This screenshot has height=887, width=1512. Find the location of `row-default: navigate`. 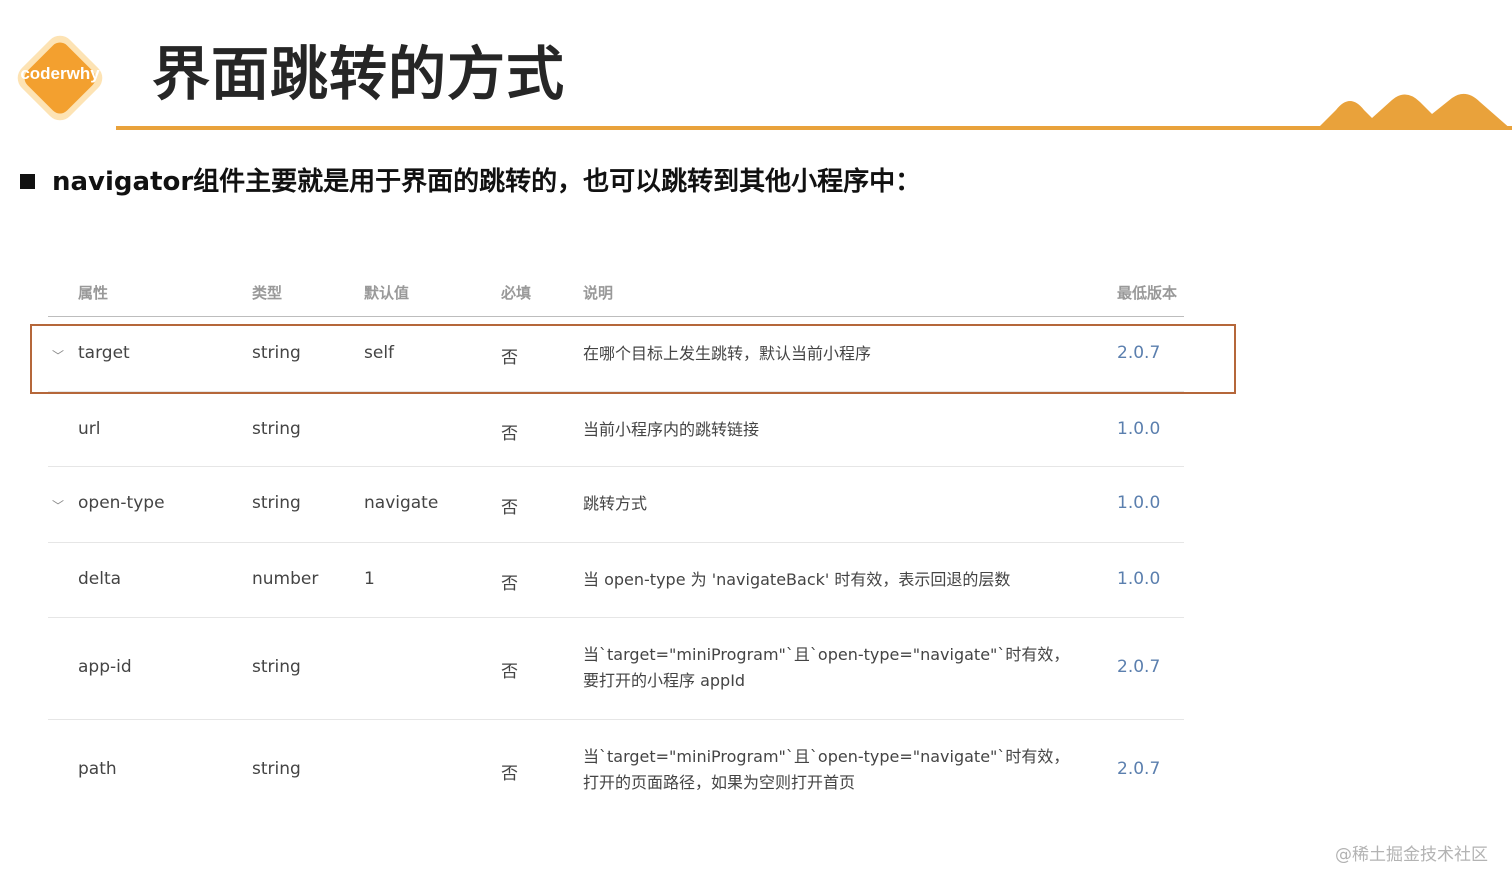

row-default: navigate is located at coordinates (401, 503).